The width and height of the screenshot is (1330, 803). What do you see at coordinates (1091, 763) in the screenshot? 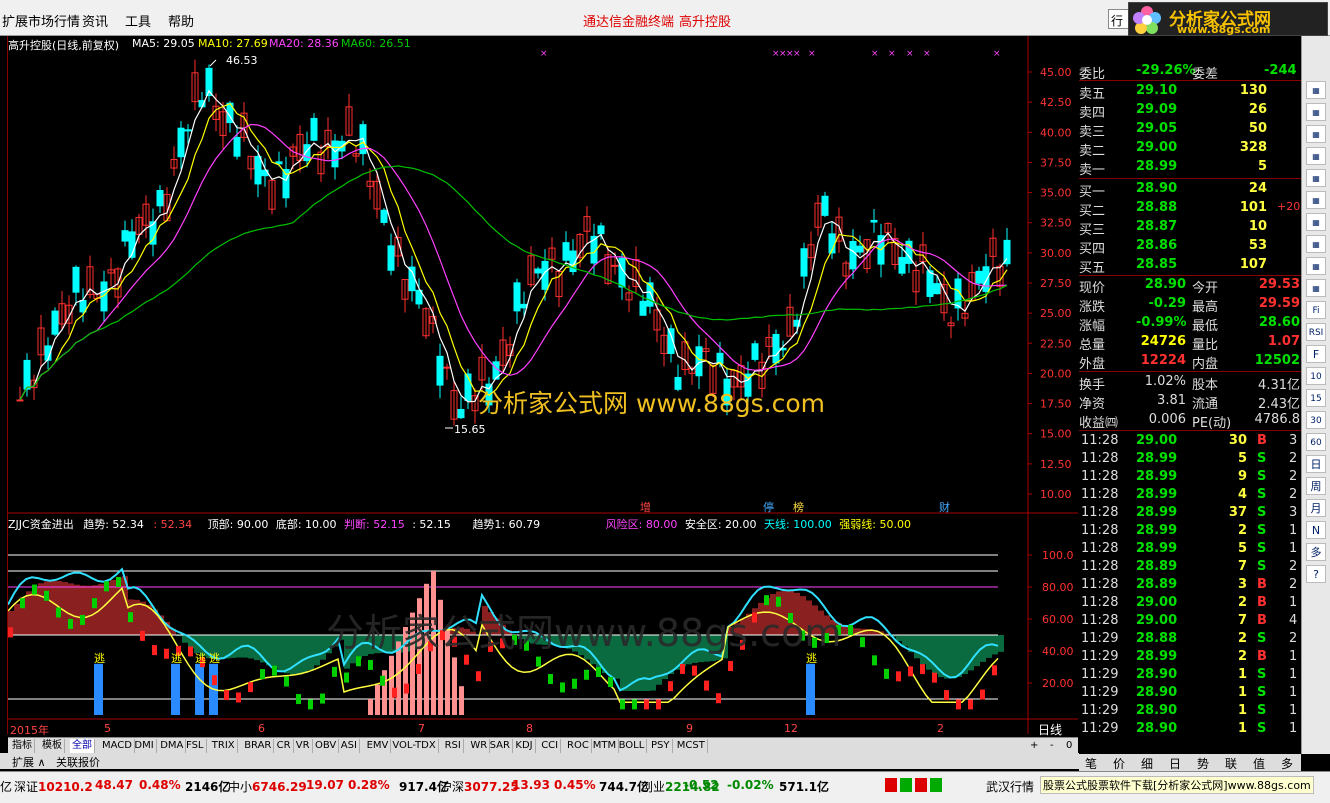
I see `right-tab: 笔` at bounding box center [1091, 763].